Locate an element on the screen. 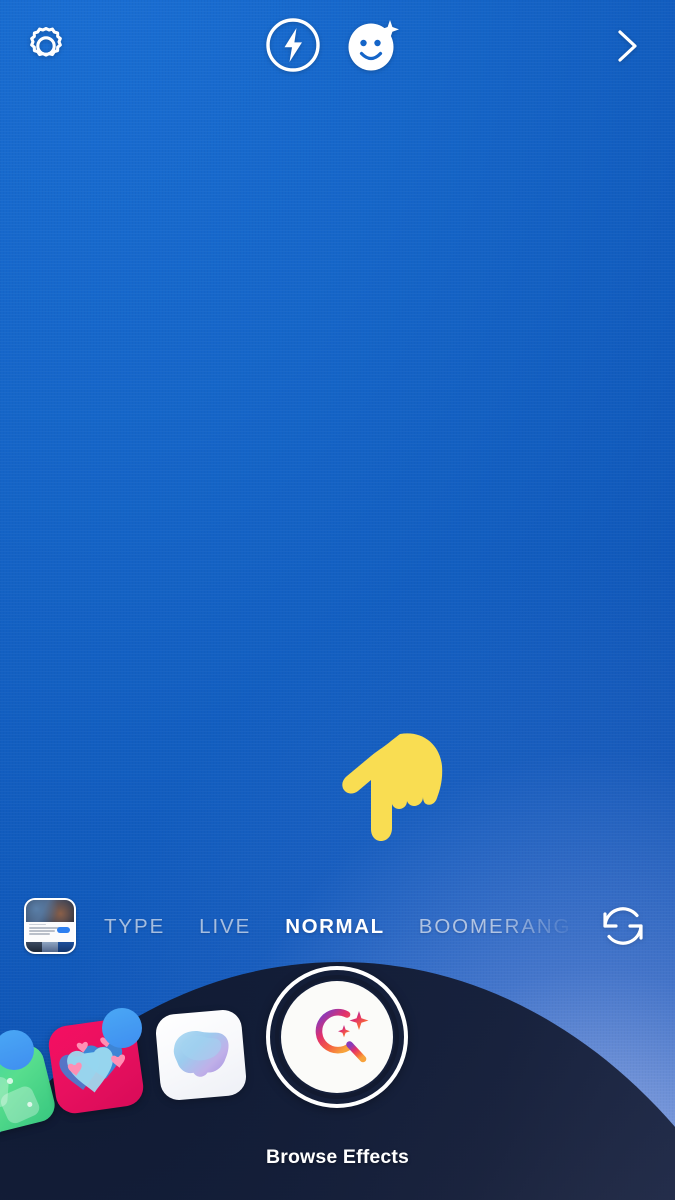 This screenshot has height=1200, width=675. gallery-thumbnail-photo is located at coordinates (50, 911).